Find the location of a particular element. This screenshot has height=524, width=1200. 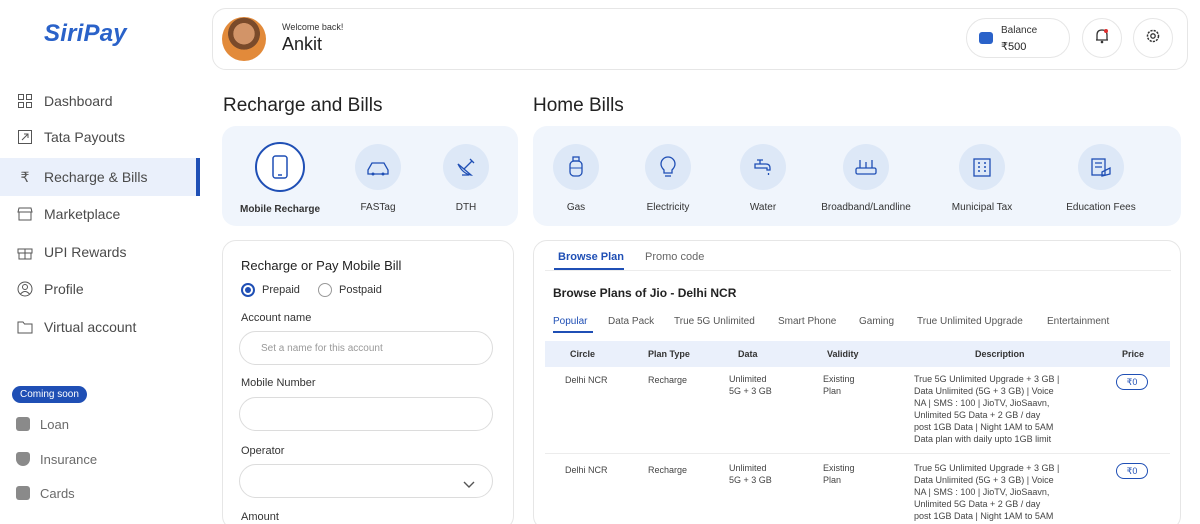

sidebar-item-label: Loan is located at coordinates (54, 424).